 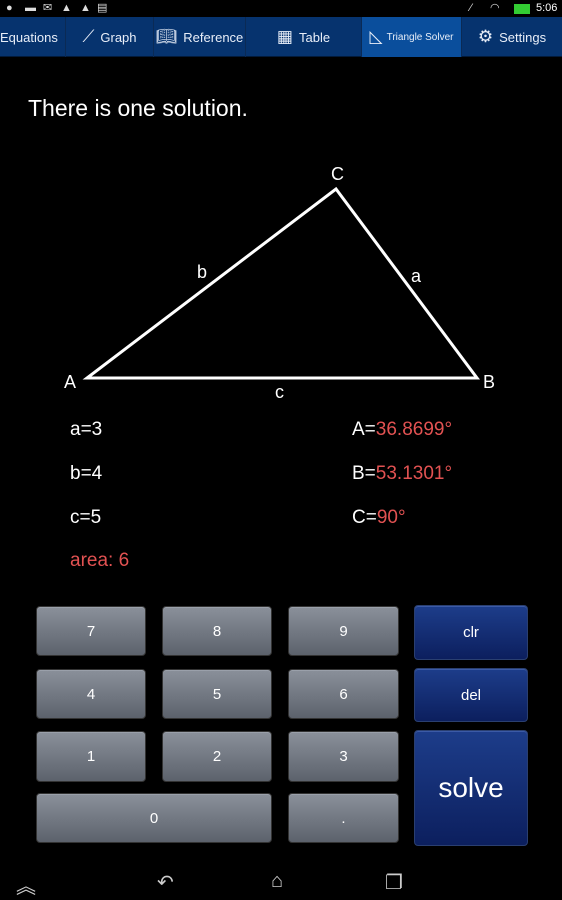 I want to click on key-0: 0, so click(x=154, y=818).